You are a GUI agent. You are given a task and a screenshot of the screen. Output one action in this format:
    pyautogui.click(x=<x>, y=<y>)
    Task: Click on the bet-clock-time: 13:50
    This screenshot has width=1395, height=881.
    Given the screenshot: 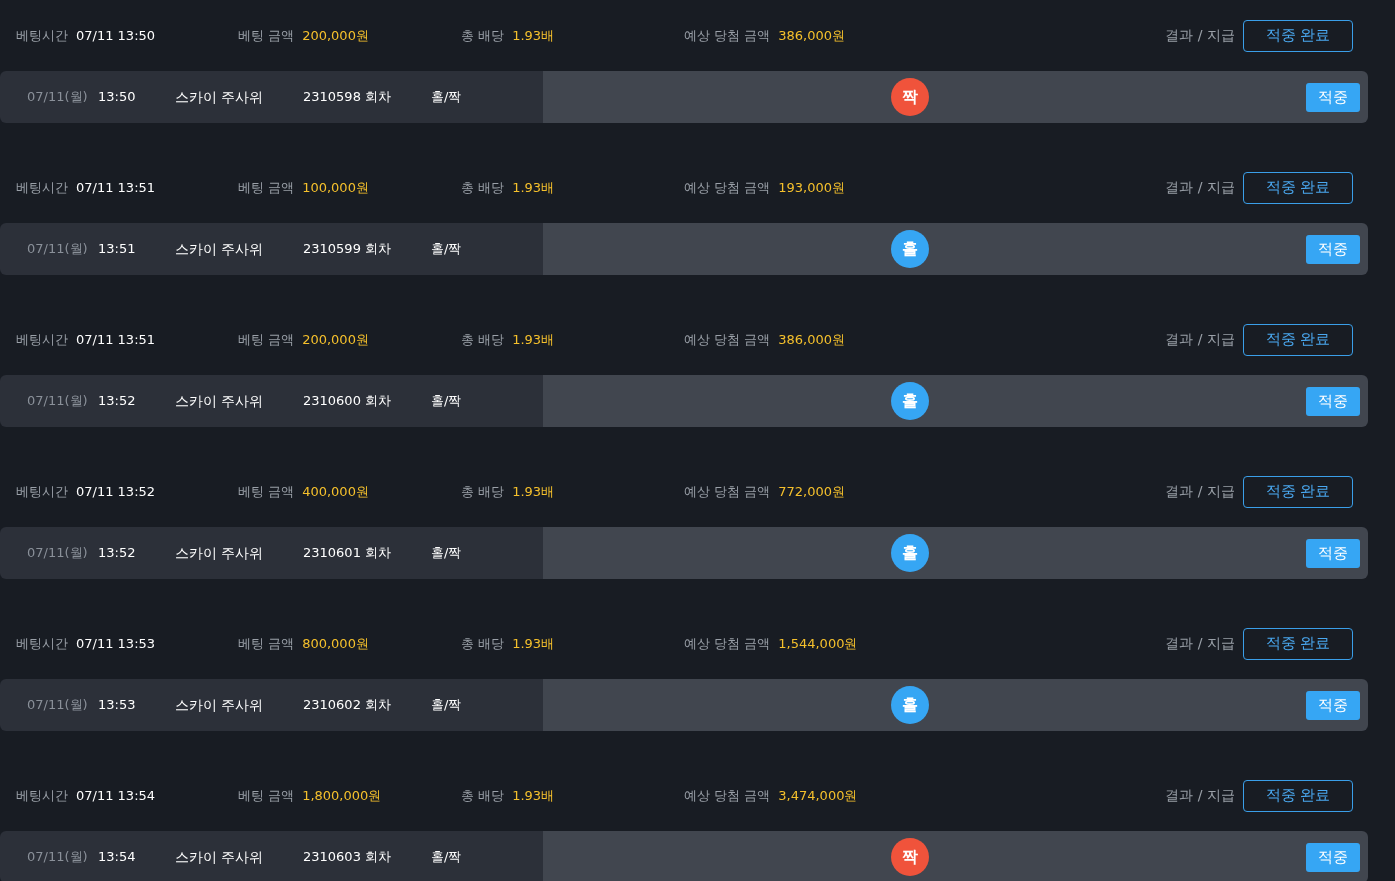 What is the action you would take?
    pyautogui.click(x=117, y=97)
    